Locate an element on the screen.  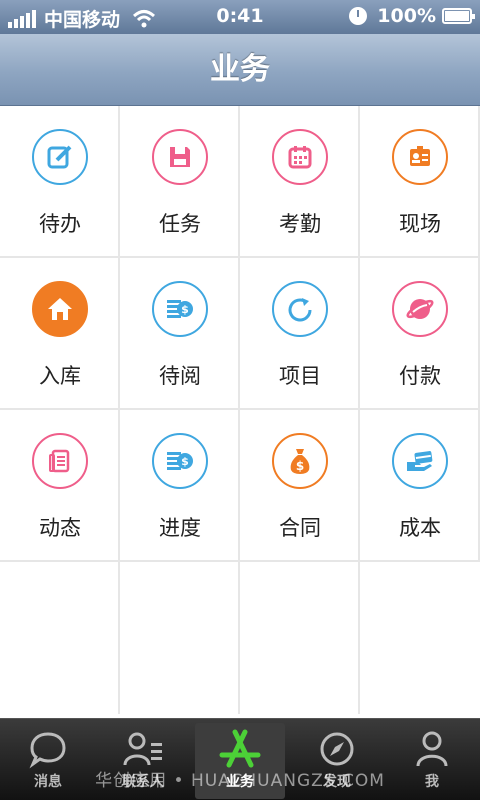
grid-item-todo: 待办 is located at coordinates (60, 182).